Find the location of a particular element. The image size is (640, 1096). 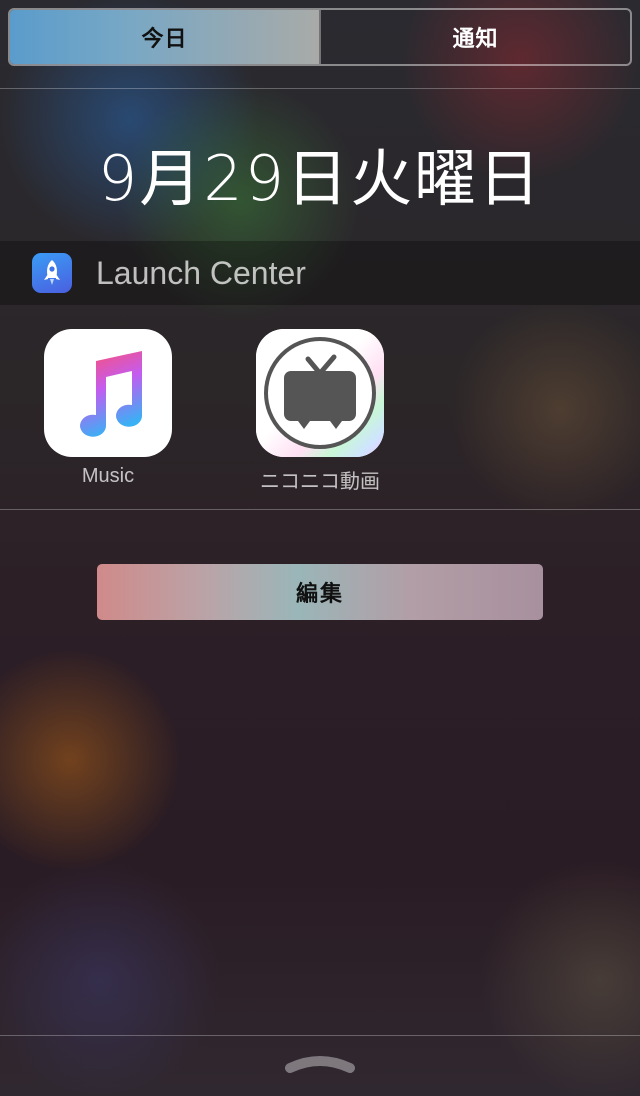

widget-title: Launch Center is located at coordinates (201, 273).